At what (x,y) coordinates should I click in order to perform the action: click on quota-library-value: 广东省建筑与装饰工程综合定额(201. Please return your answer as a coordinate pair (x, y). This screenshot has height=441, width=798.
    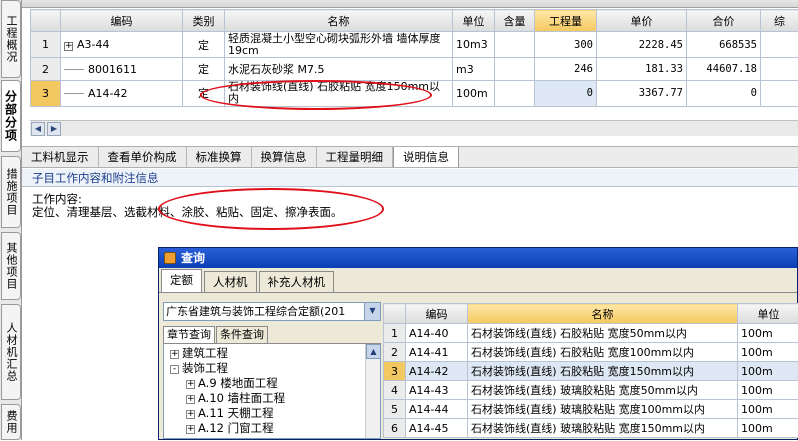
    Looking at the image, I should click on (255, 311).